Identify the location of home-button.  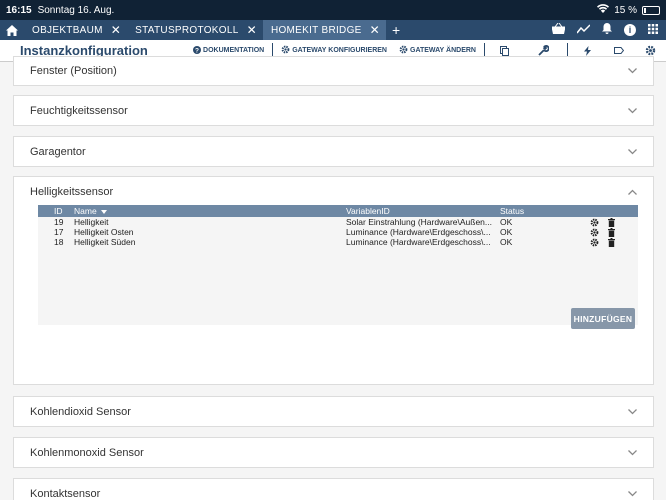
(12, 30).